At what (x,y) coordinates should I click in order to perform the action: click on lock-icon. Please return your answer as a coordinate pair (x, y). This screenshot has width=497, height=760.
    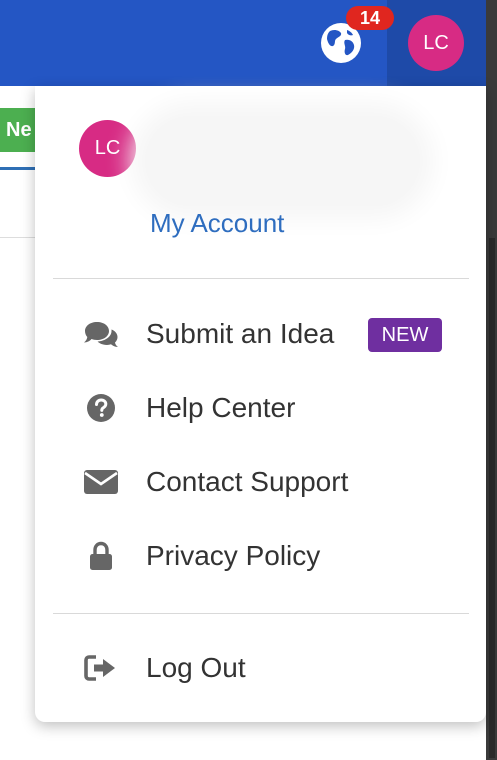
    Looking at the image, I should click on (101, 556).